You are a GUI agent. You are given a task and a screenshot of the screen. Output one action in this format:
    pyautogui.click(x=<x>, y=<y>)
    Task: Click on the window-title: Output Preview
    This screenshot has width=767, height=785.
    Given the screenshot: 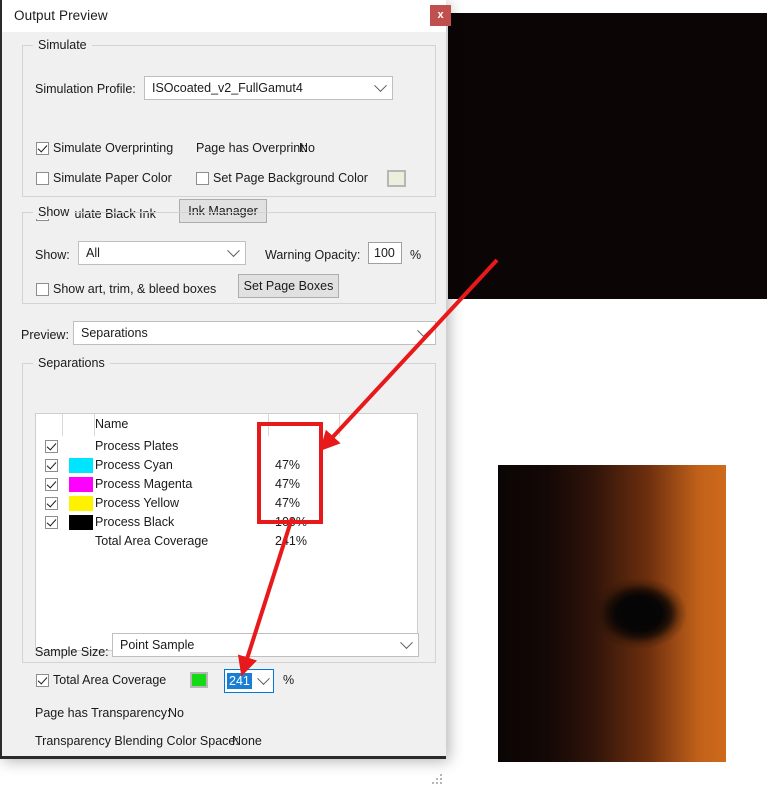 What is the action you would take?
    pyautogui.click(x=61, y=15)
    